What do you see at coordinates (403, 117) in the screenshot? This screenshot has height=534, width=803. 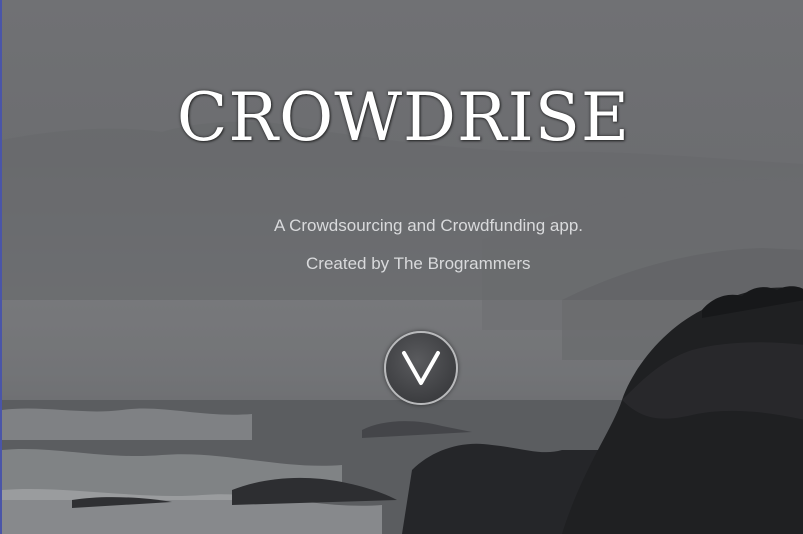 I see `app-title: CROWDRISE` at bounding box center [403, 117].